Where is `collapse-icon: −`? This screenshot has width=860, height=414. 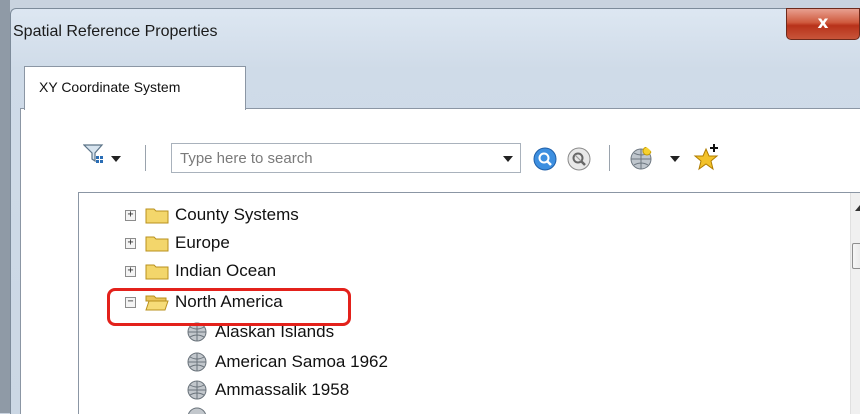
collapse-icon: − is located at coordinates (130, 302).